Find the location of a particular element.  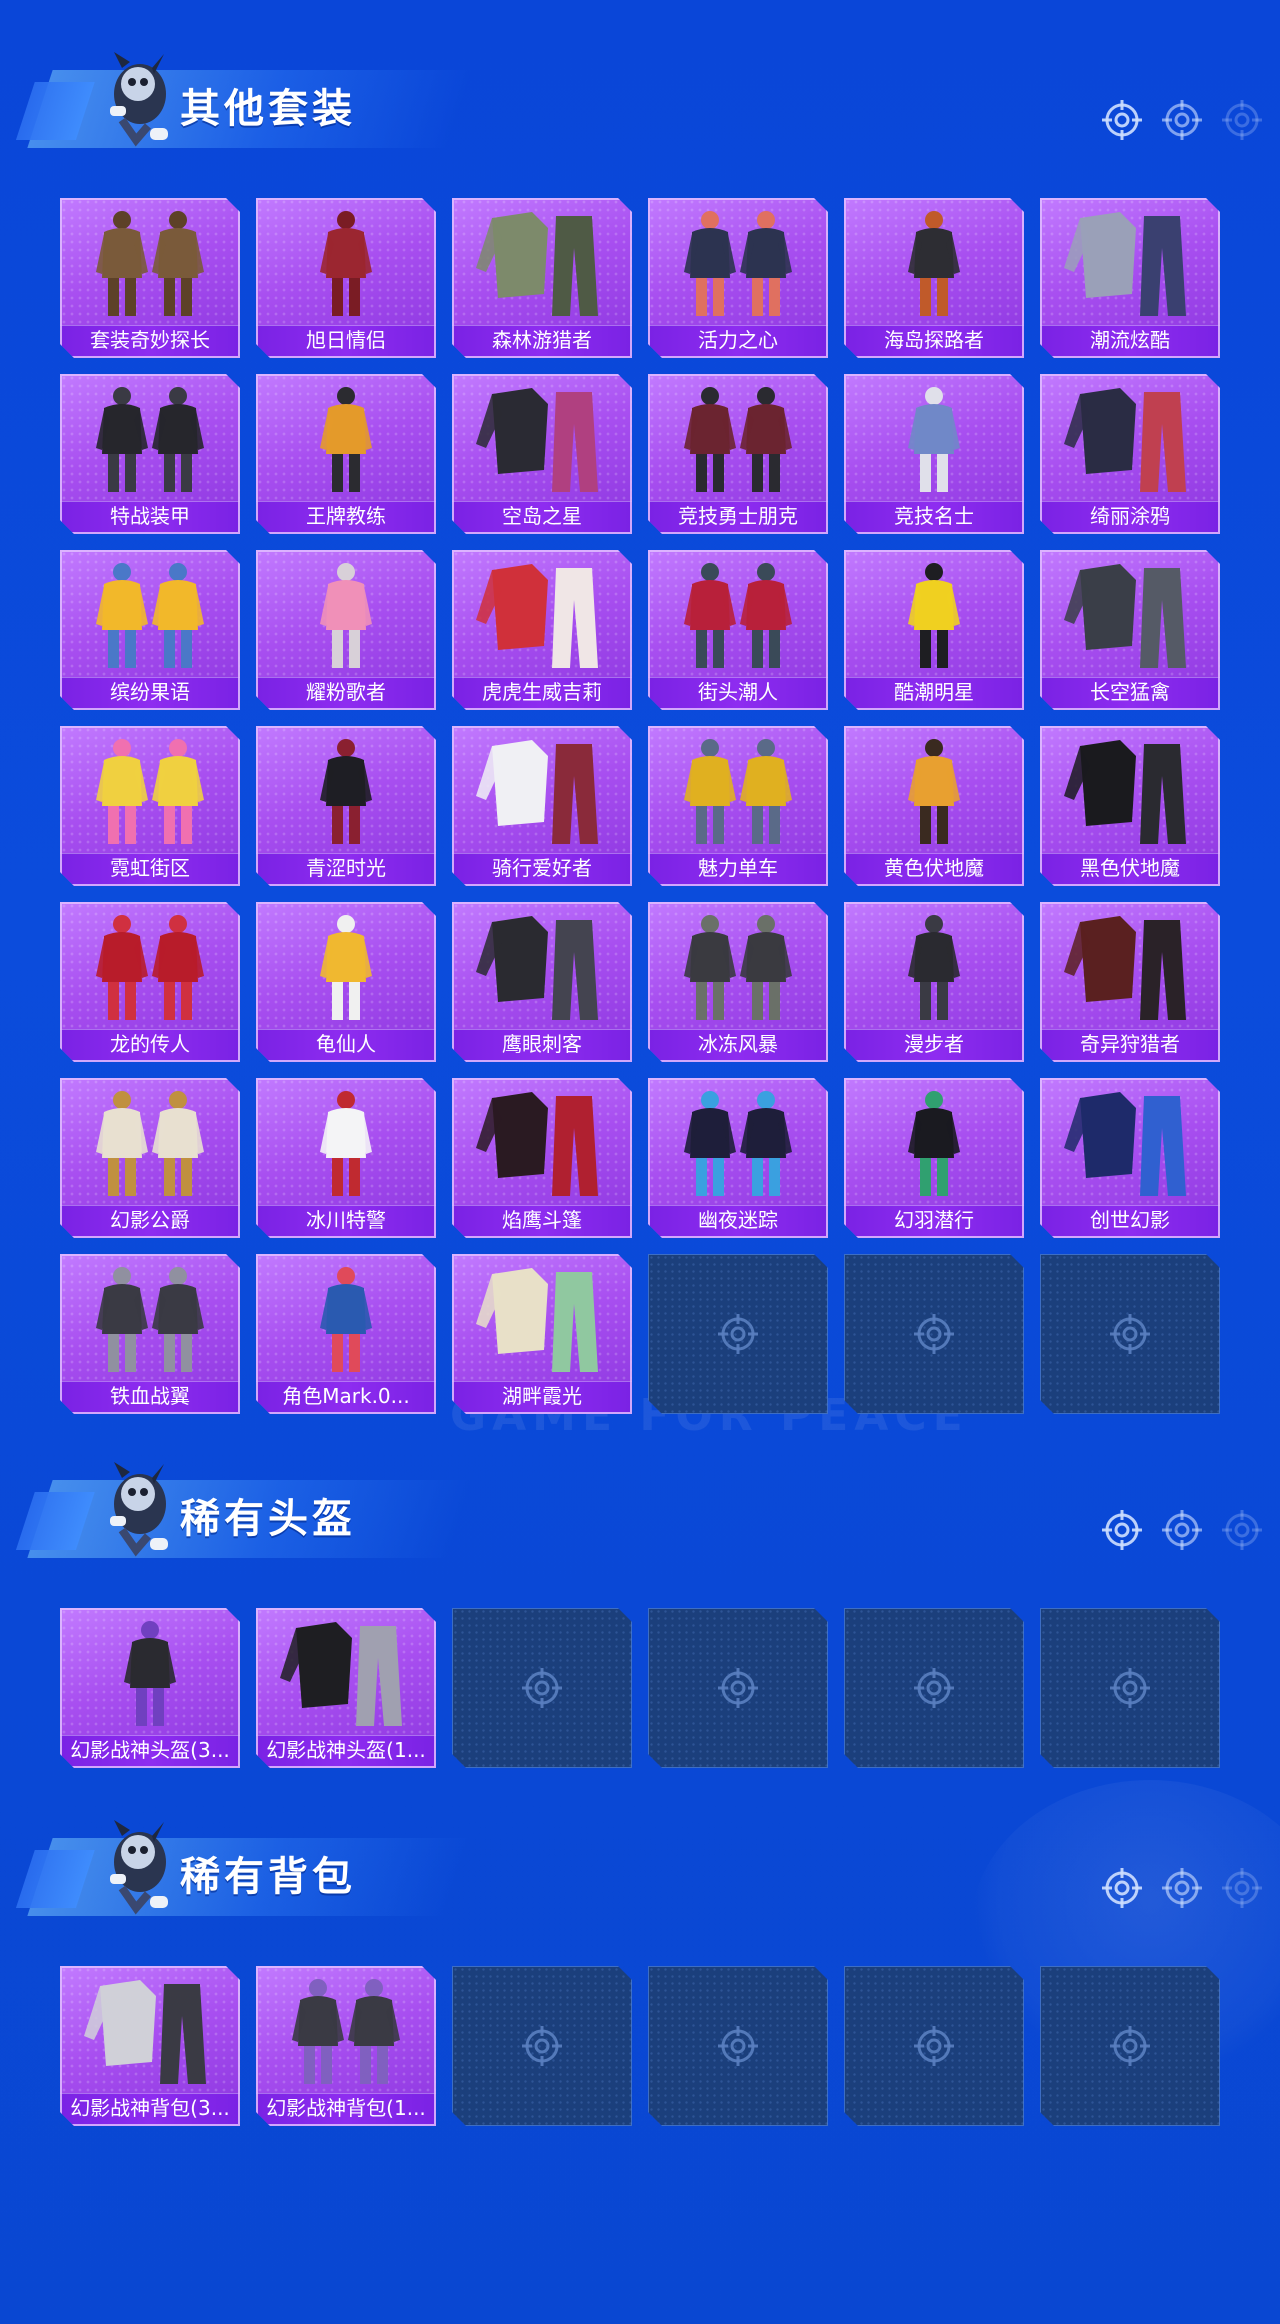

item-name: 冰冻风暴 is located at coordinates (738, 1044).